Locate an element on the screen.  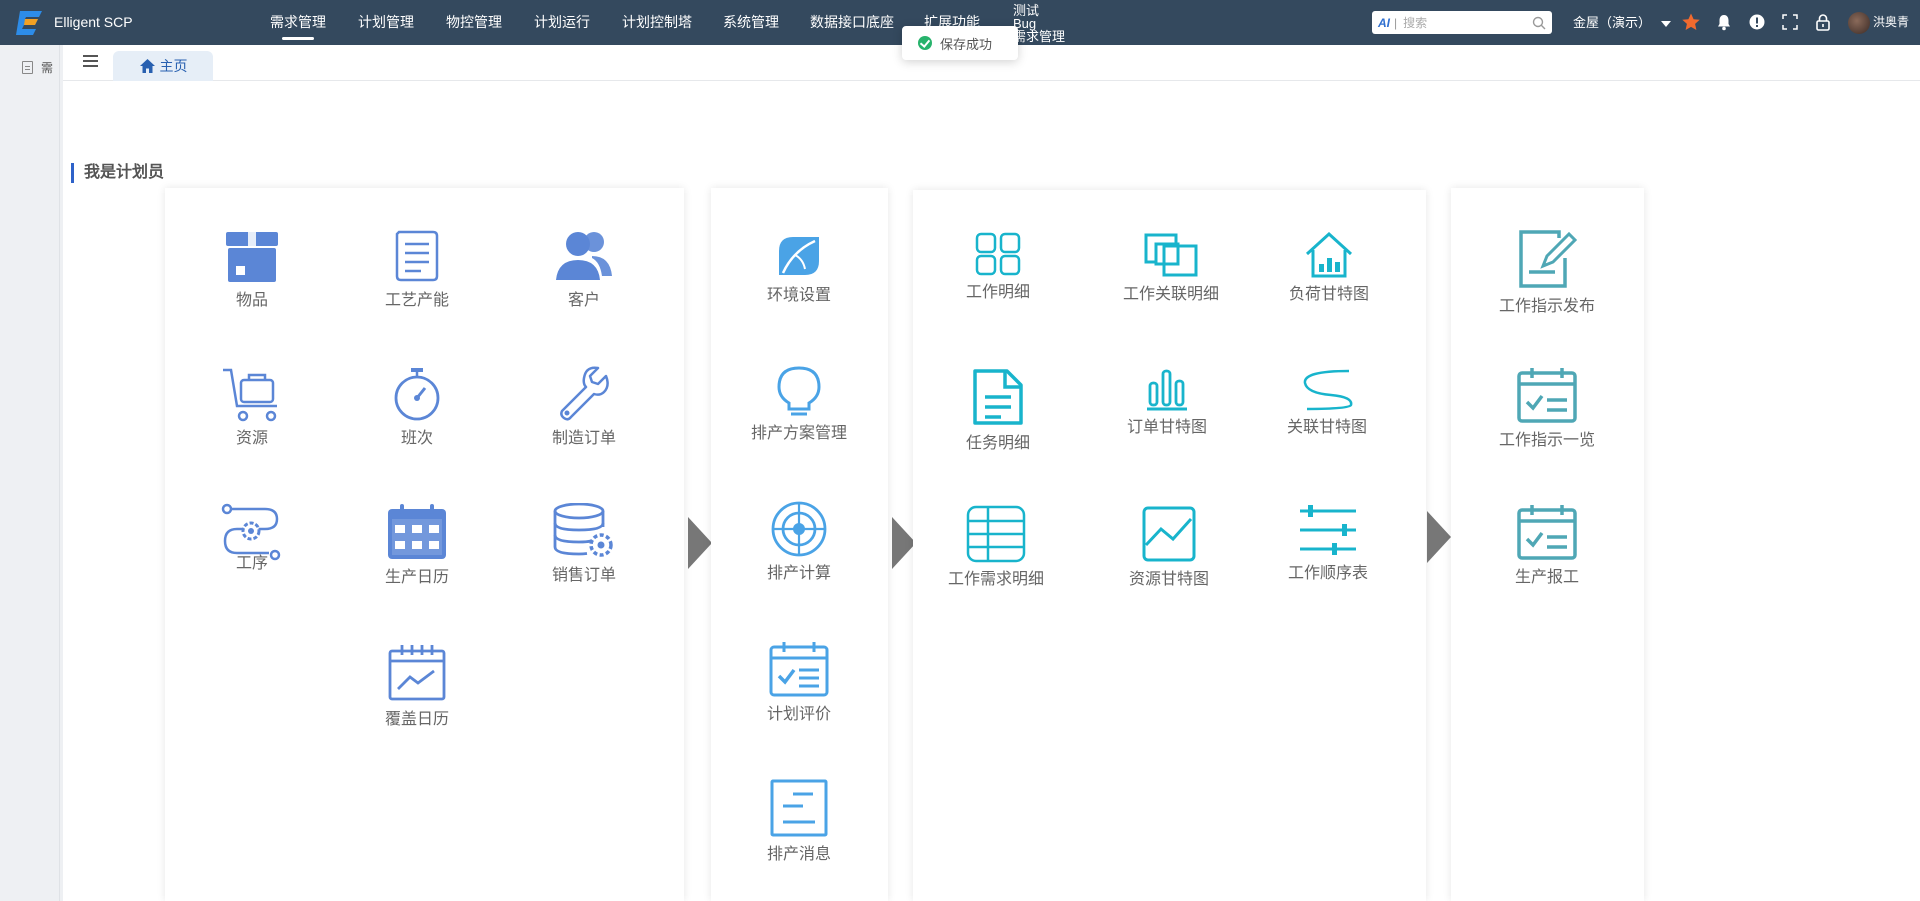
alert-icon is located at coordinates (1757, 22).